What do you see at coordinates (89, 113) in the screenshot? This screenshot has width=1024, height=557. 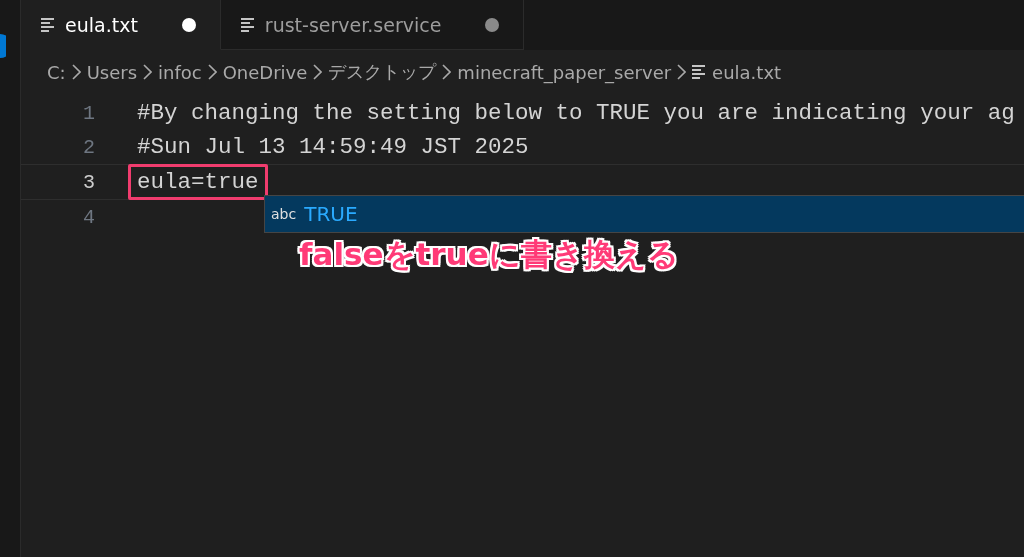 I see `line-number: 1` at bounding box center [89, 113].